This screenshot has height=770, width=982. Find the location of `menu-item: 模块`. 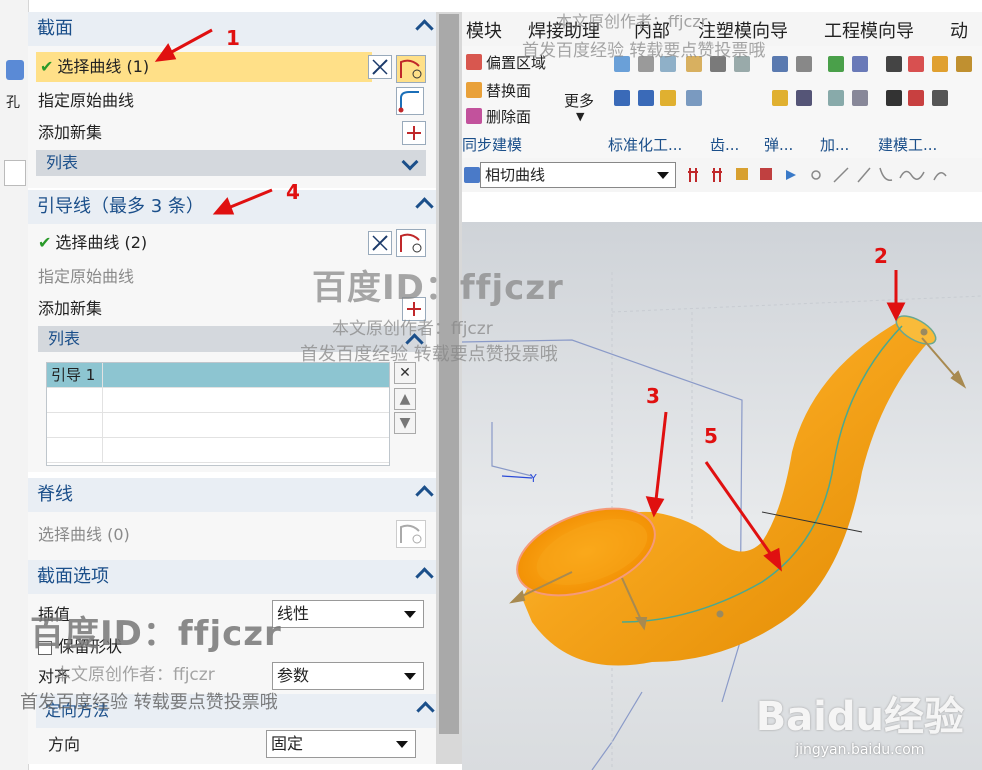

menu-item: 模块 is located at coordinates (484, 30).